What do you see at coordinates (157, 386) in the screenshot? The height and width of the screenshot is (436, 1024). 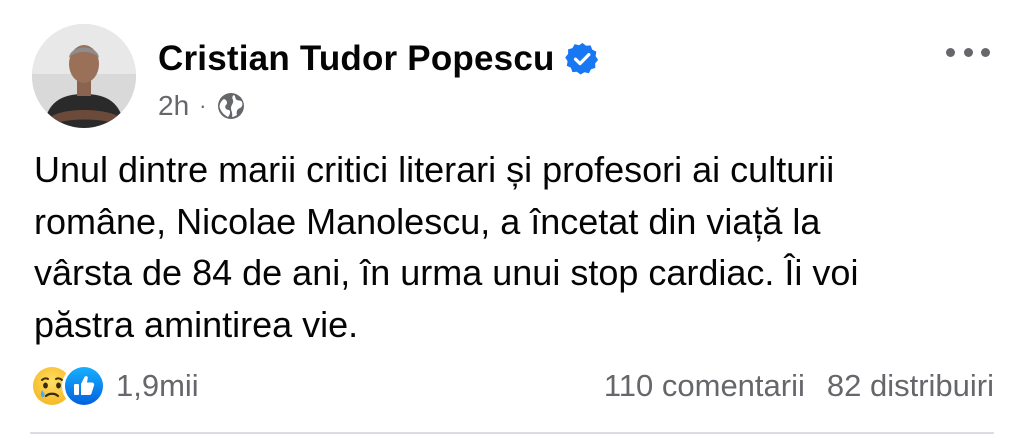 I see `reaction-count: 1,9mii` at bounding box center [157, 386].